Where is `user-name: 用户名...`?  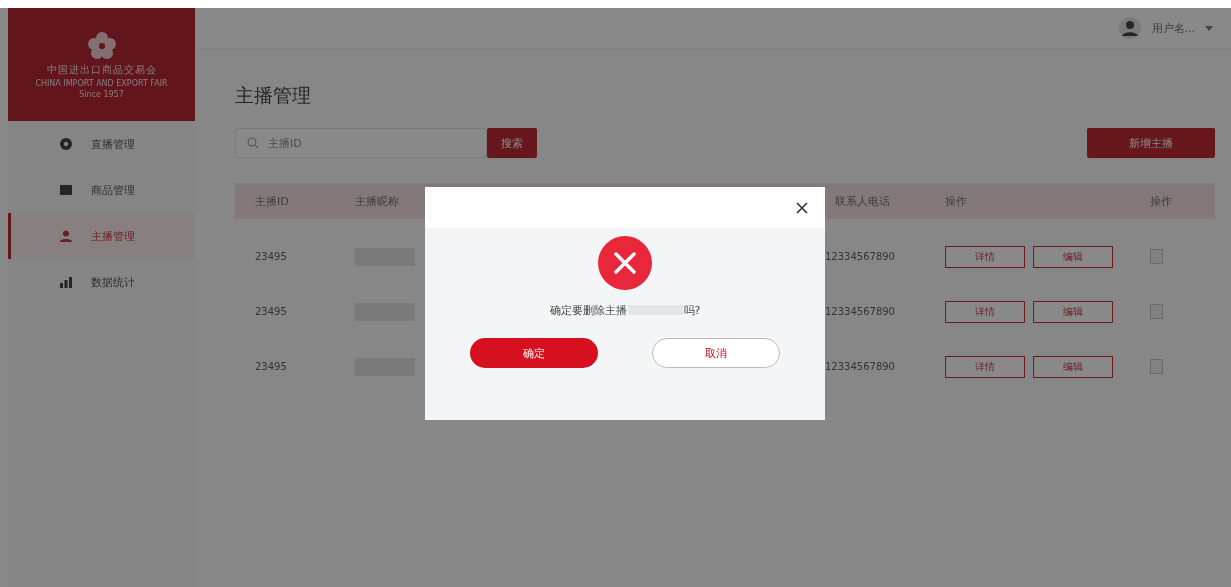
user-name: 用户名... is located at coordinates (1173, 28).